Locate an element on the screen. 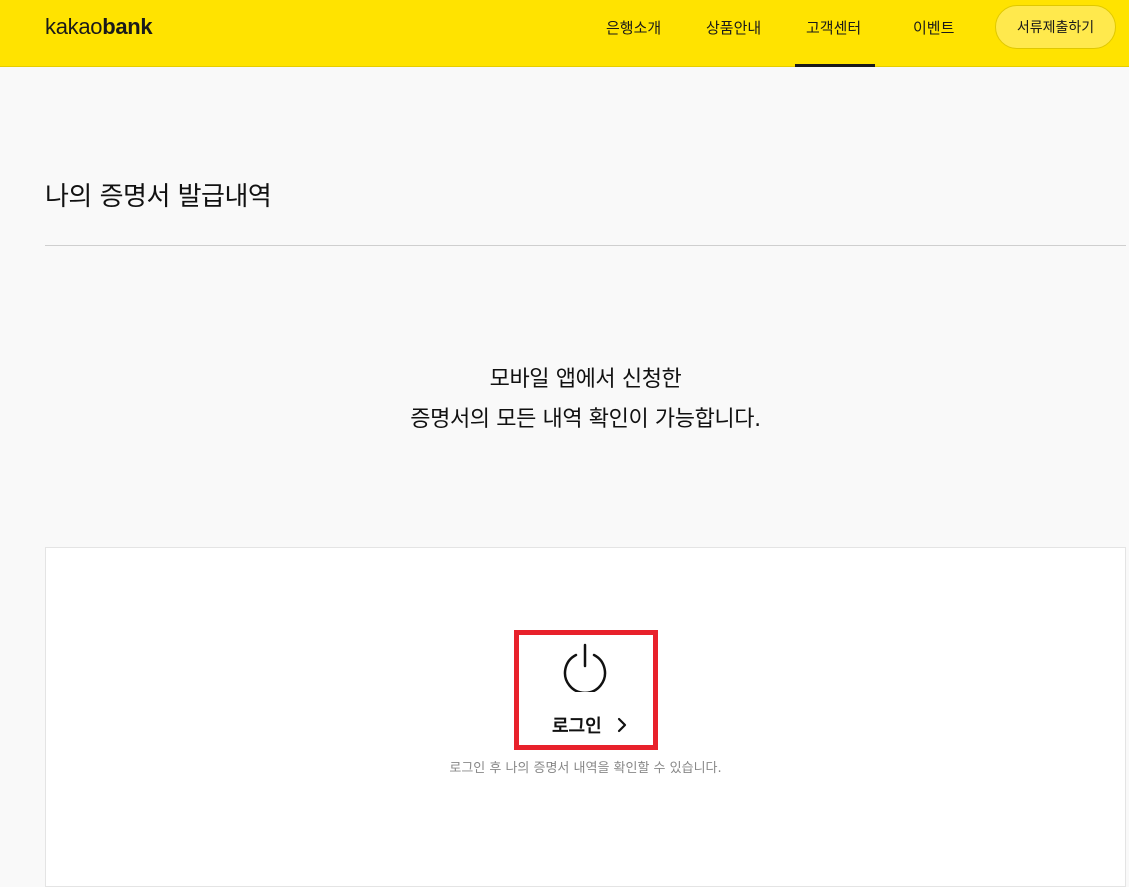 This screenshot has height=887, width=1129. login-hint: 로그인 후 나의 증명서 내역을 확인할 수 있습니다. is located at coordinates (585, 768).